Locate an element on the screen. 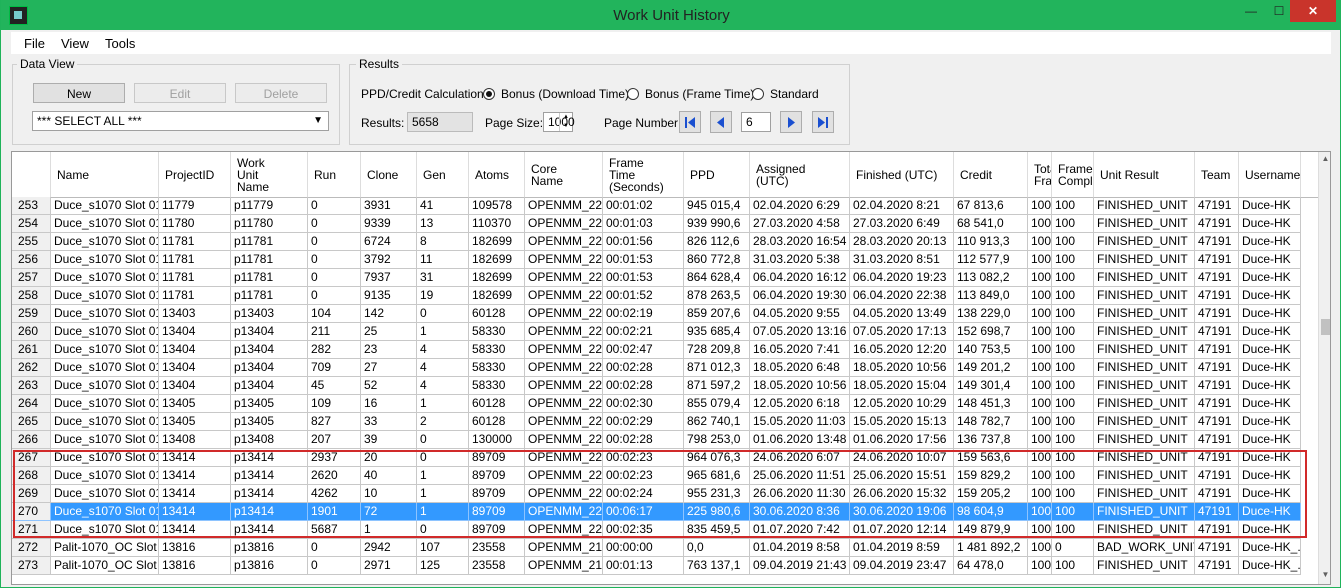 This screenshot has height=588, width=1341. radio-bonus-frame is located at coordinates (633, 94).